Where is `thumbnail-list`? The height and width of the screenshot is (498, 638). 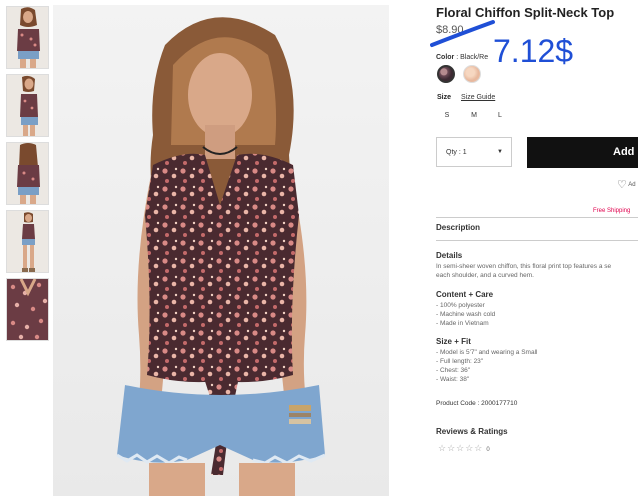 thumbnail-list is located at coordinates (27, 176).